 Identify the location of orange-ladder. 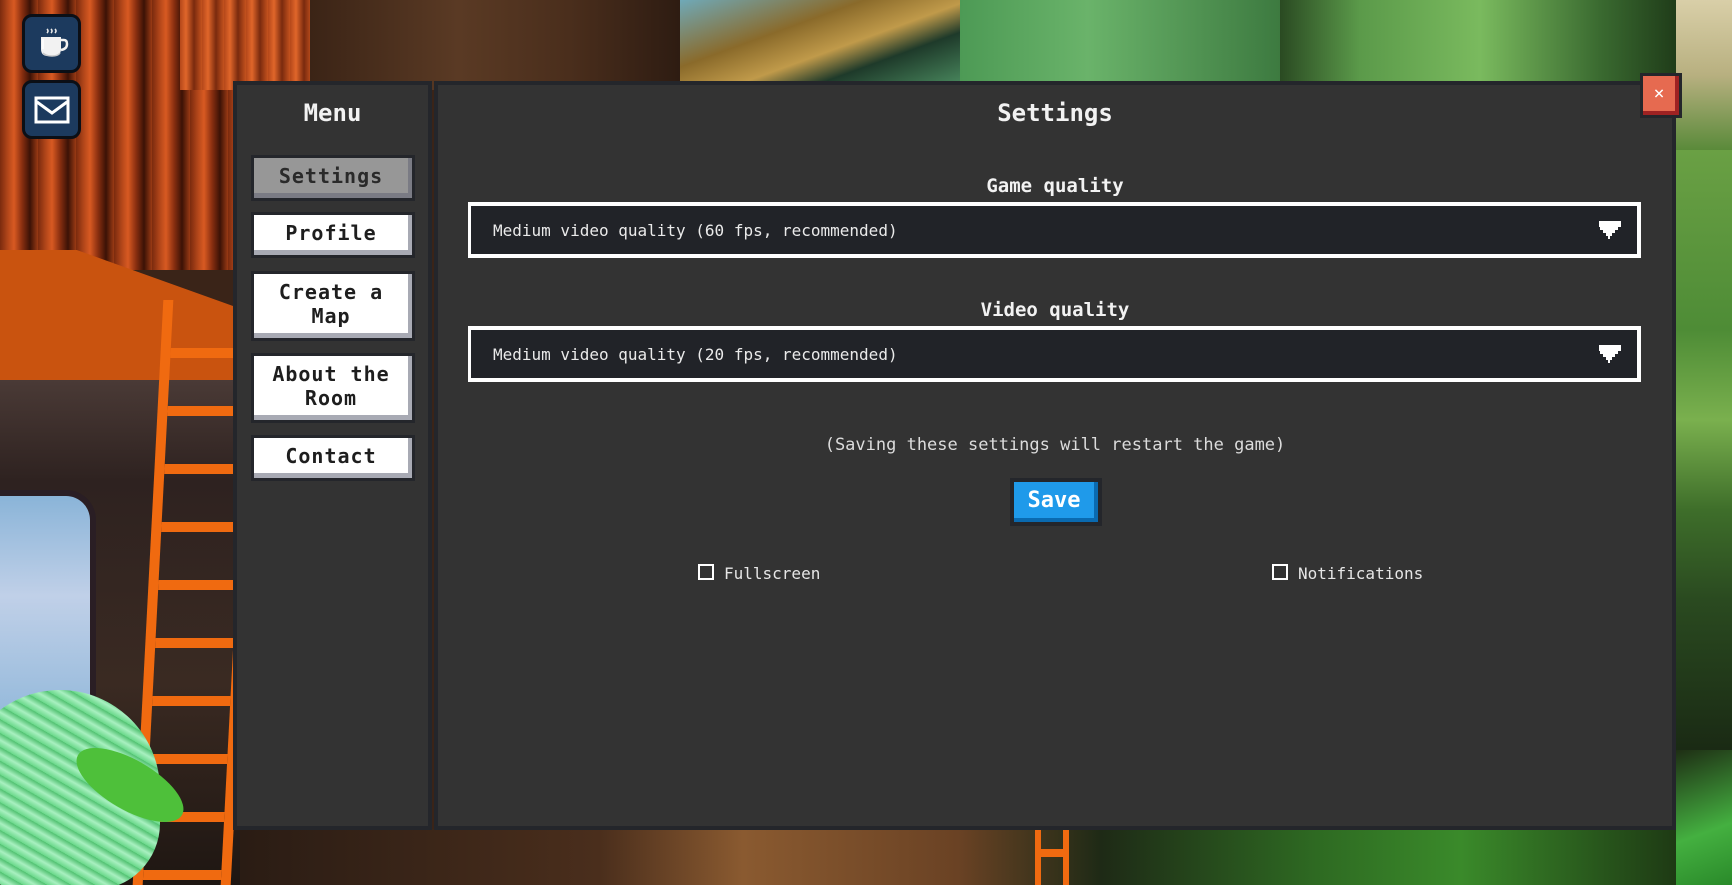
(1052, 857).